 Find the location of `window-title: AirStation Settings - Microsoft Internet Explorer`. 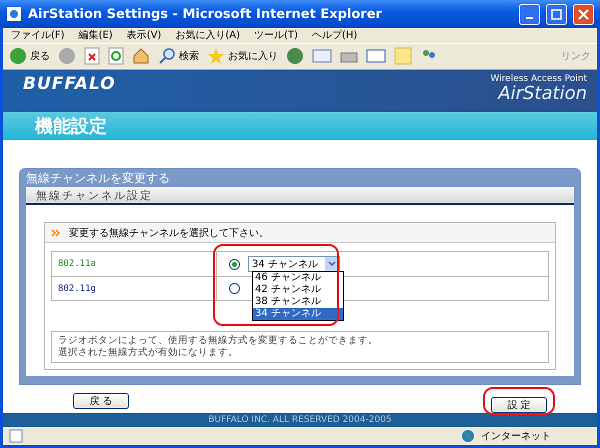

window-title: AirStation Settings - Microsoft Internet Explorer is located at coordinates (205, 14).